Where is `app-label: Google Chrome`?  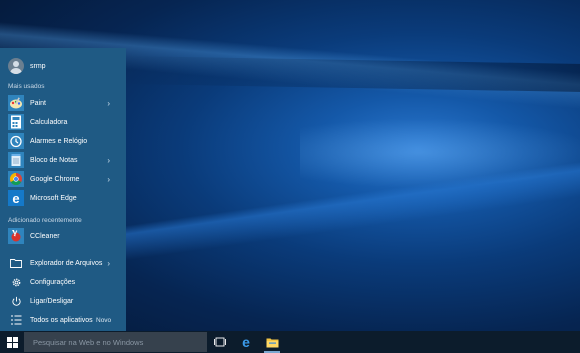 app-label: Google Chrome is located at coordinates (55, 179).